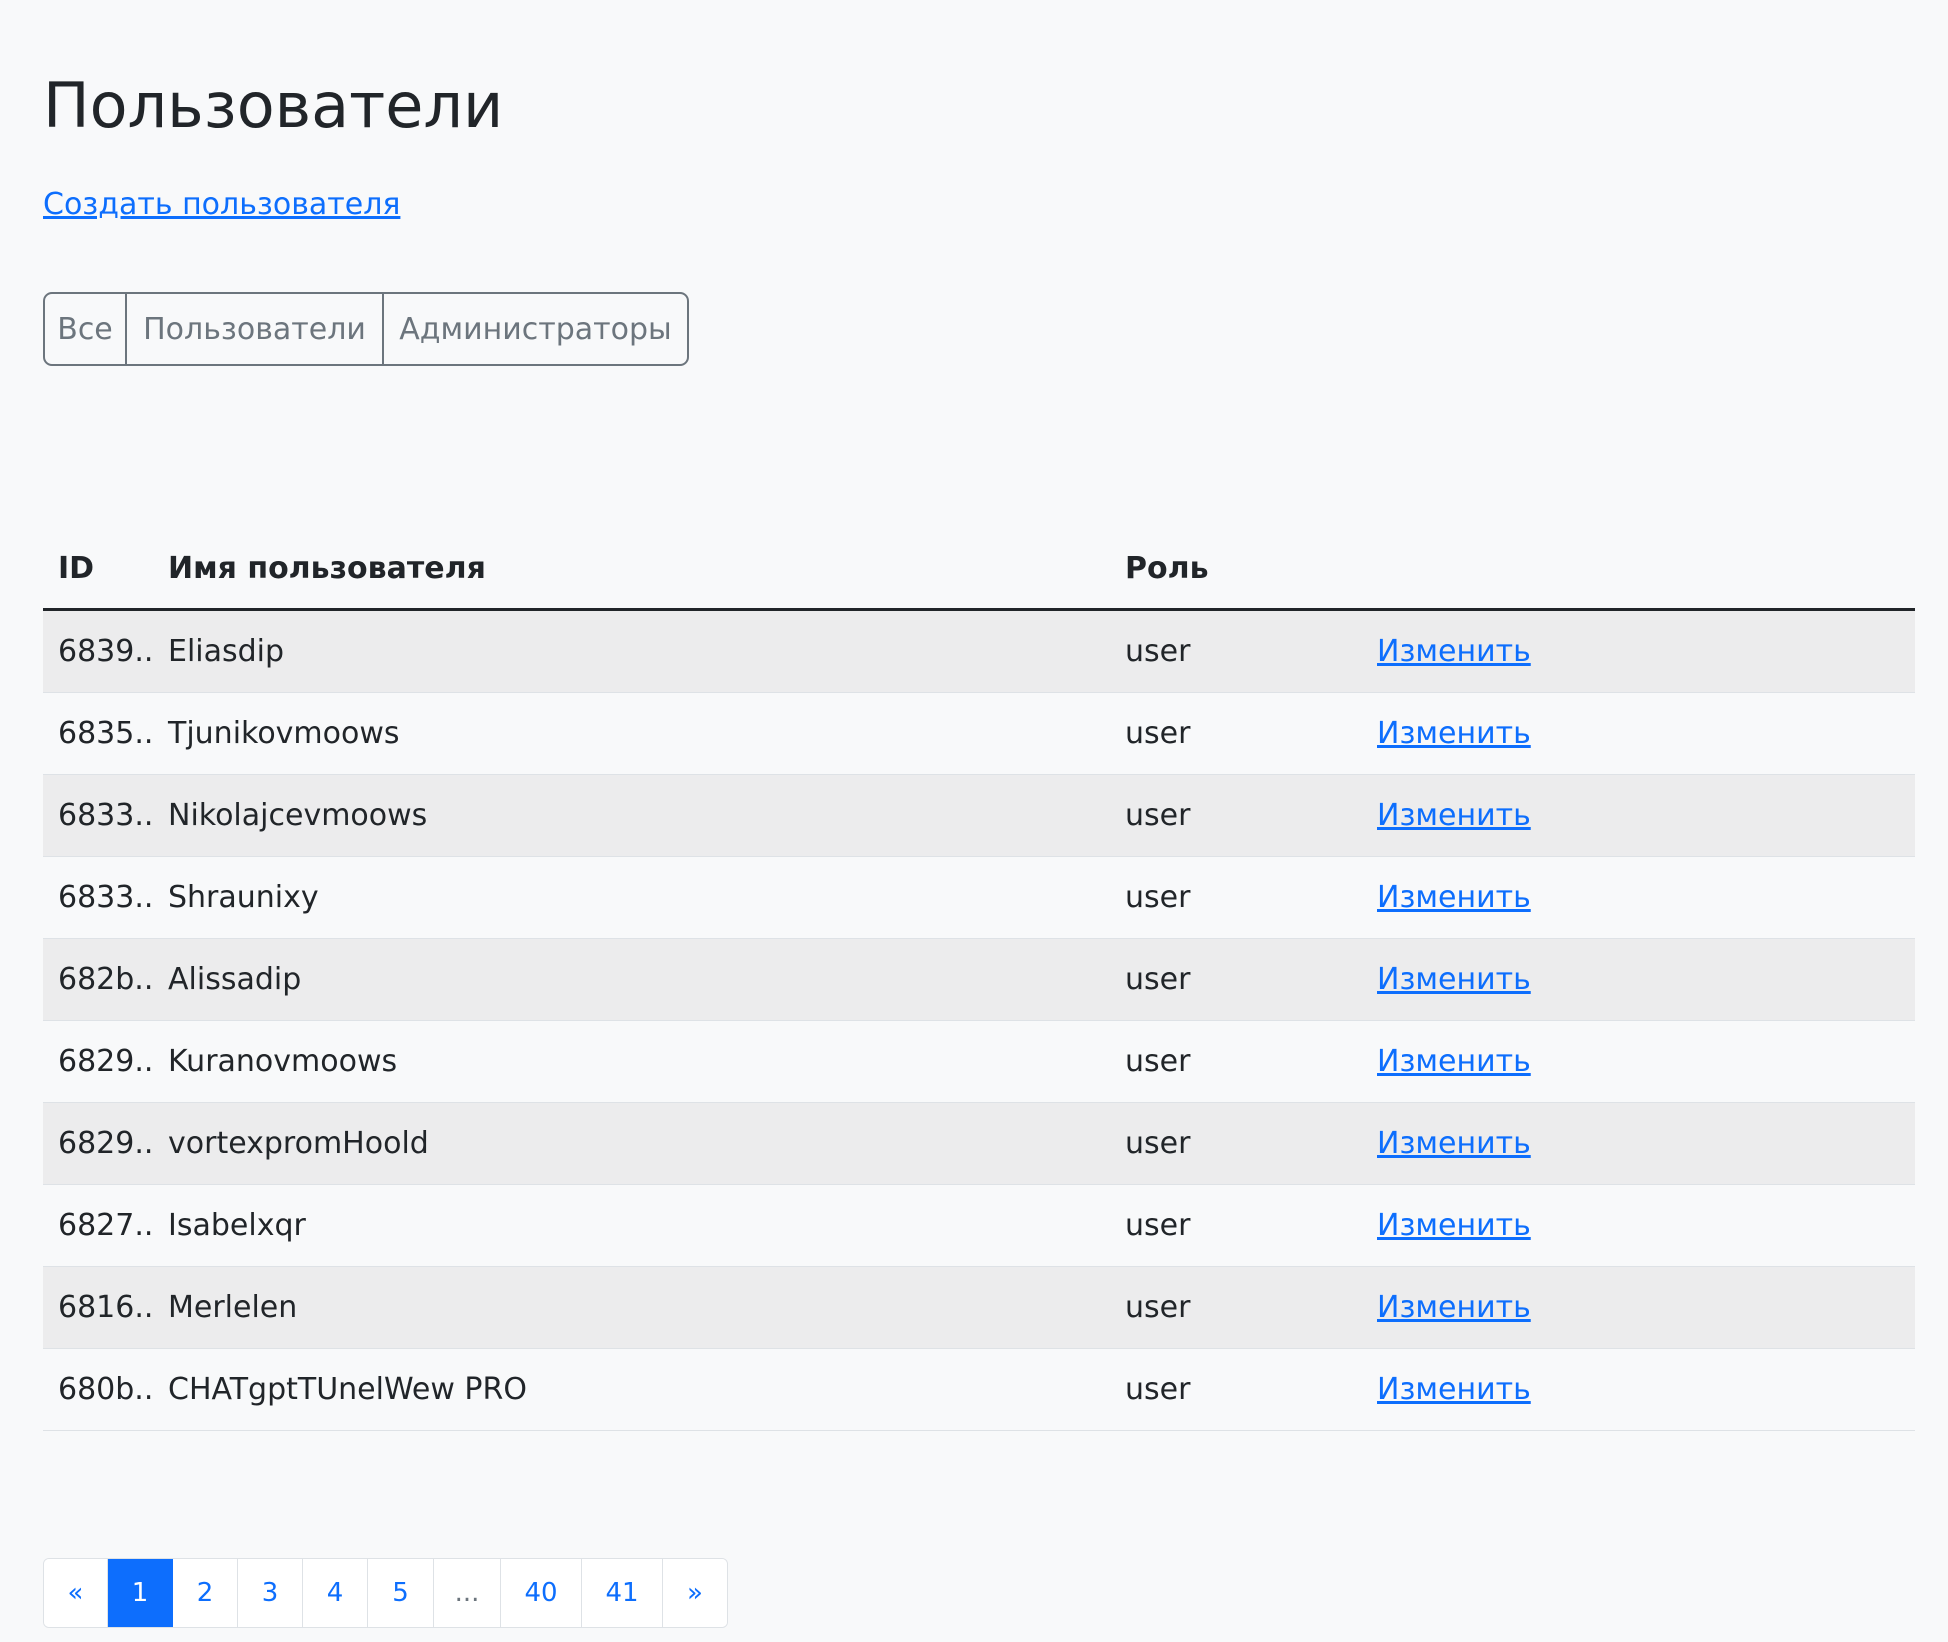 The width and height of the screenshot is (1948, 1642). What do you see at coordinates (335, 1593) in the screenshot?
I see `pagination-page-4: 4` at bounding box center [335, 1593].